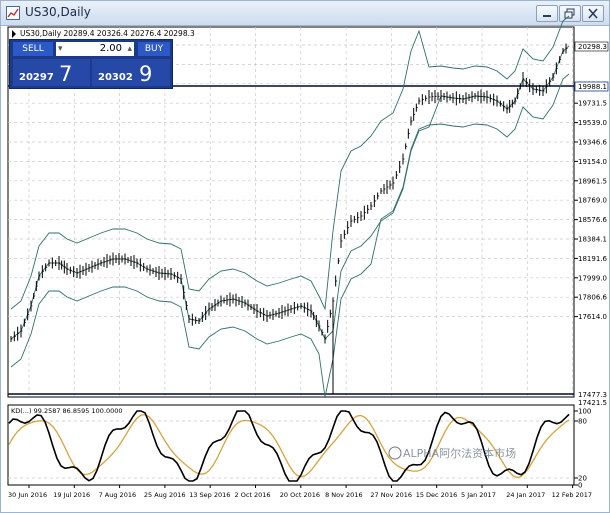 This screenshot has width=610, height=513. I want to click on buy-button: BUY, so click(154, 49).